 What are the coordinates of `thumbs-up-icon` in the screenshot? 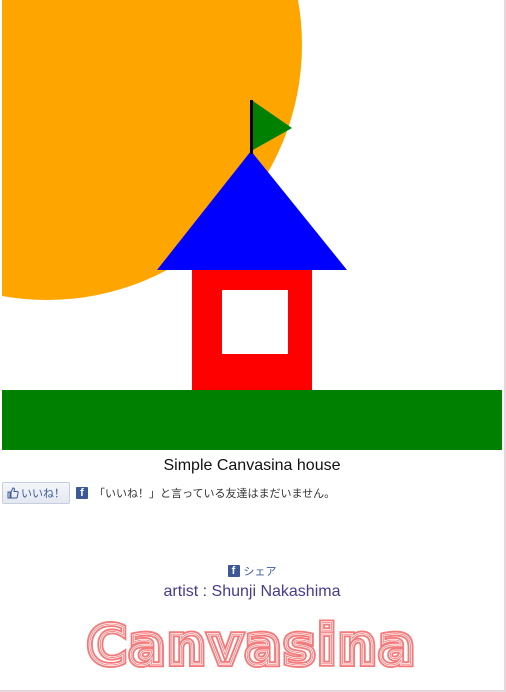 It's located at (13, 493).